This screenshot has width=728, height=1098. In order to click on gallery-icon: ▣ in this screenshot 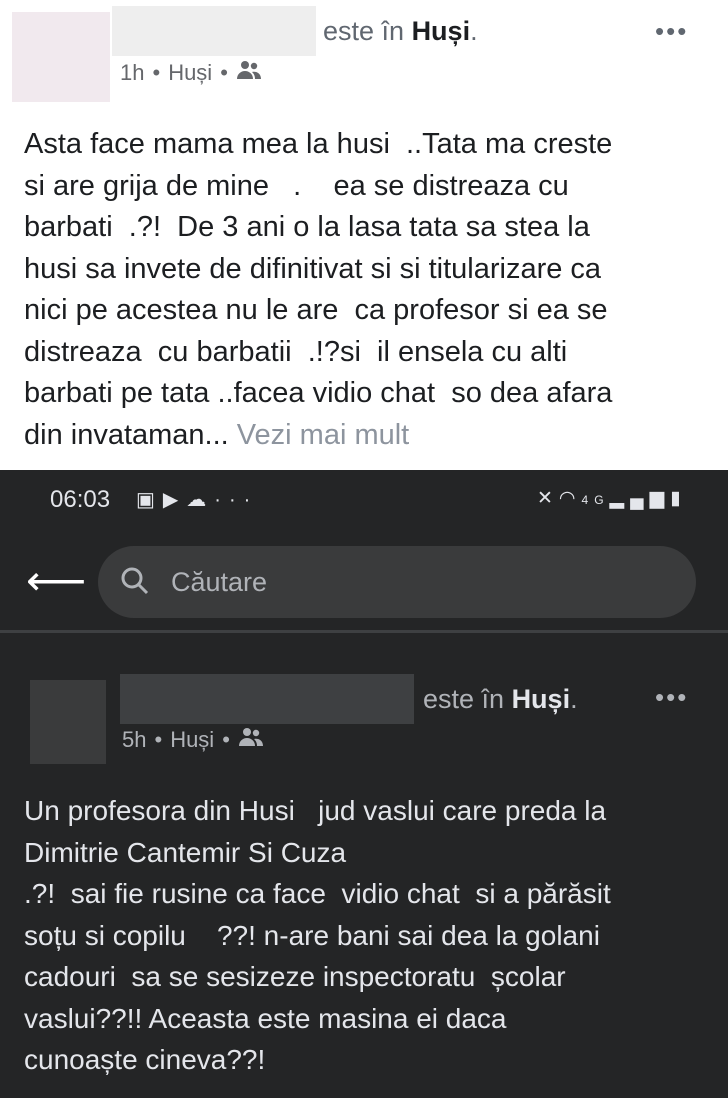, I will do `click(149, 500)`.